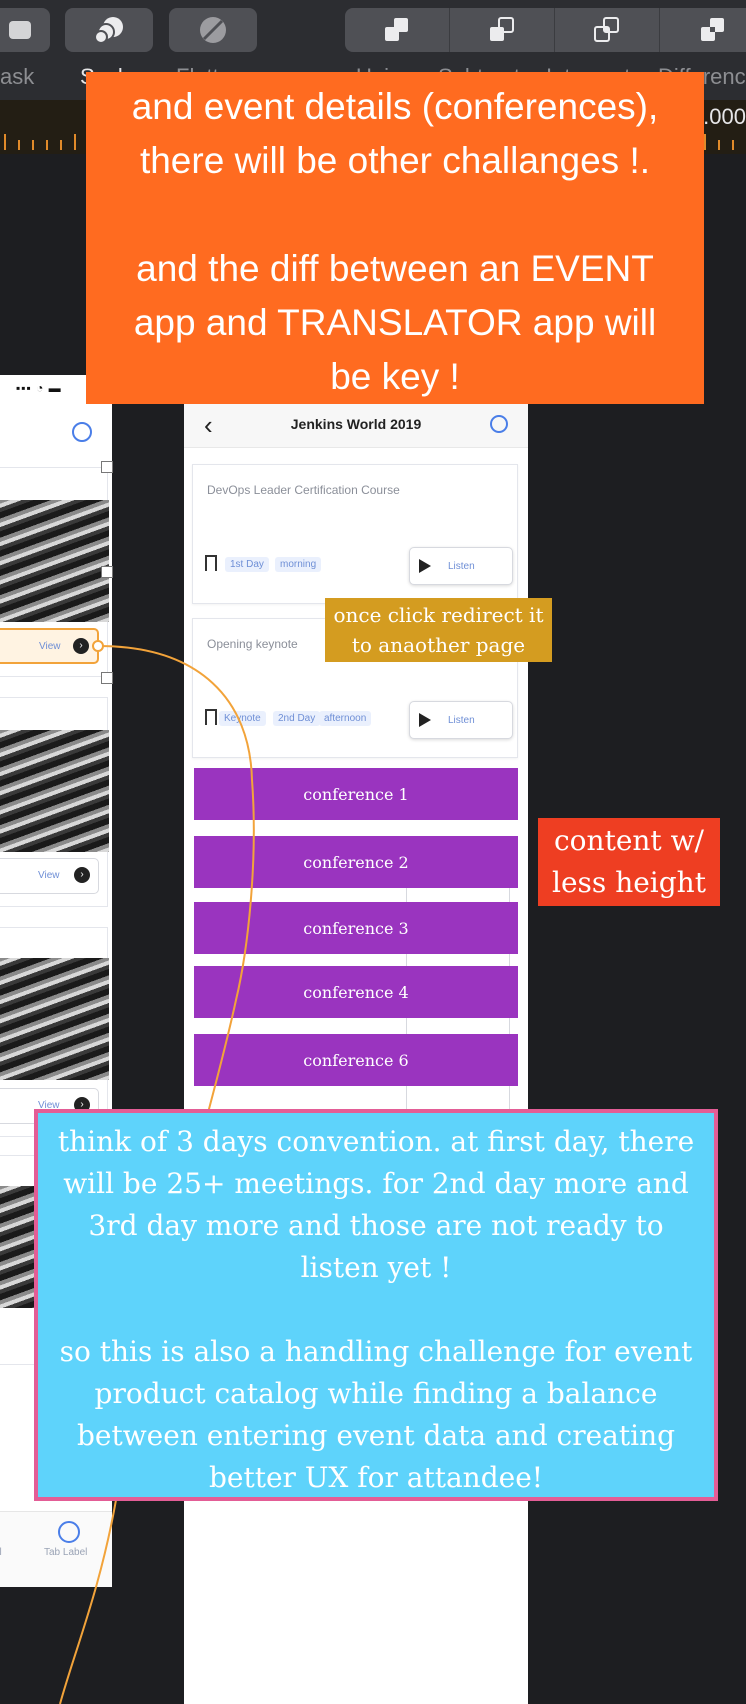  What do you see at coordinates (712, 29) in the screenshot?
I see `difference-icon` at bounding box center [712, 29].